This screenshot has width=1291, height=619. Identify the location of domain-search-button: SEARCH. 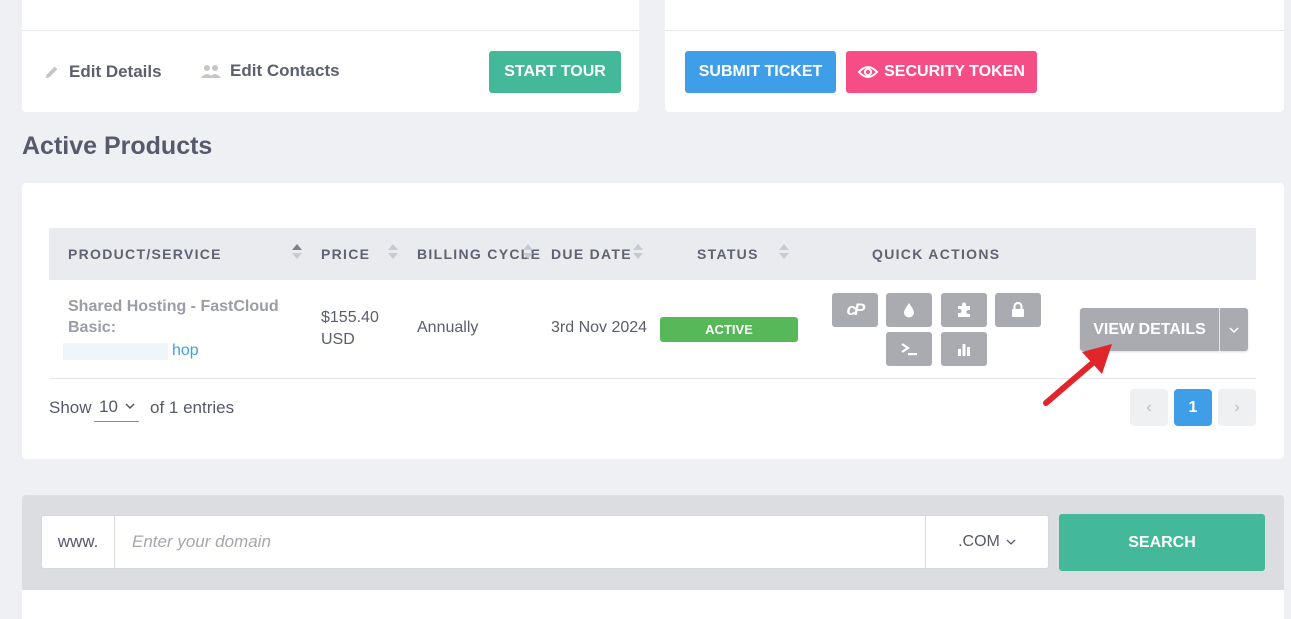
(1162, 542).